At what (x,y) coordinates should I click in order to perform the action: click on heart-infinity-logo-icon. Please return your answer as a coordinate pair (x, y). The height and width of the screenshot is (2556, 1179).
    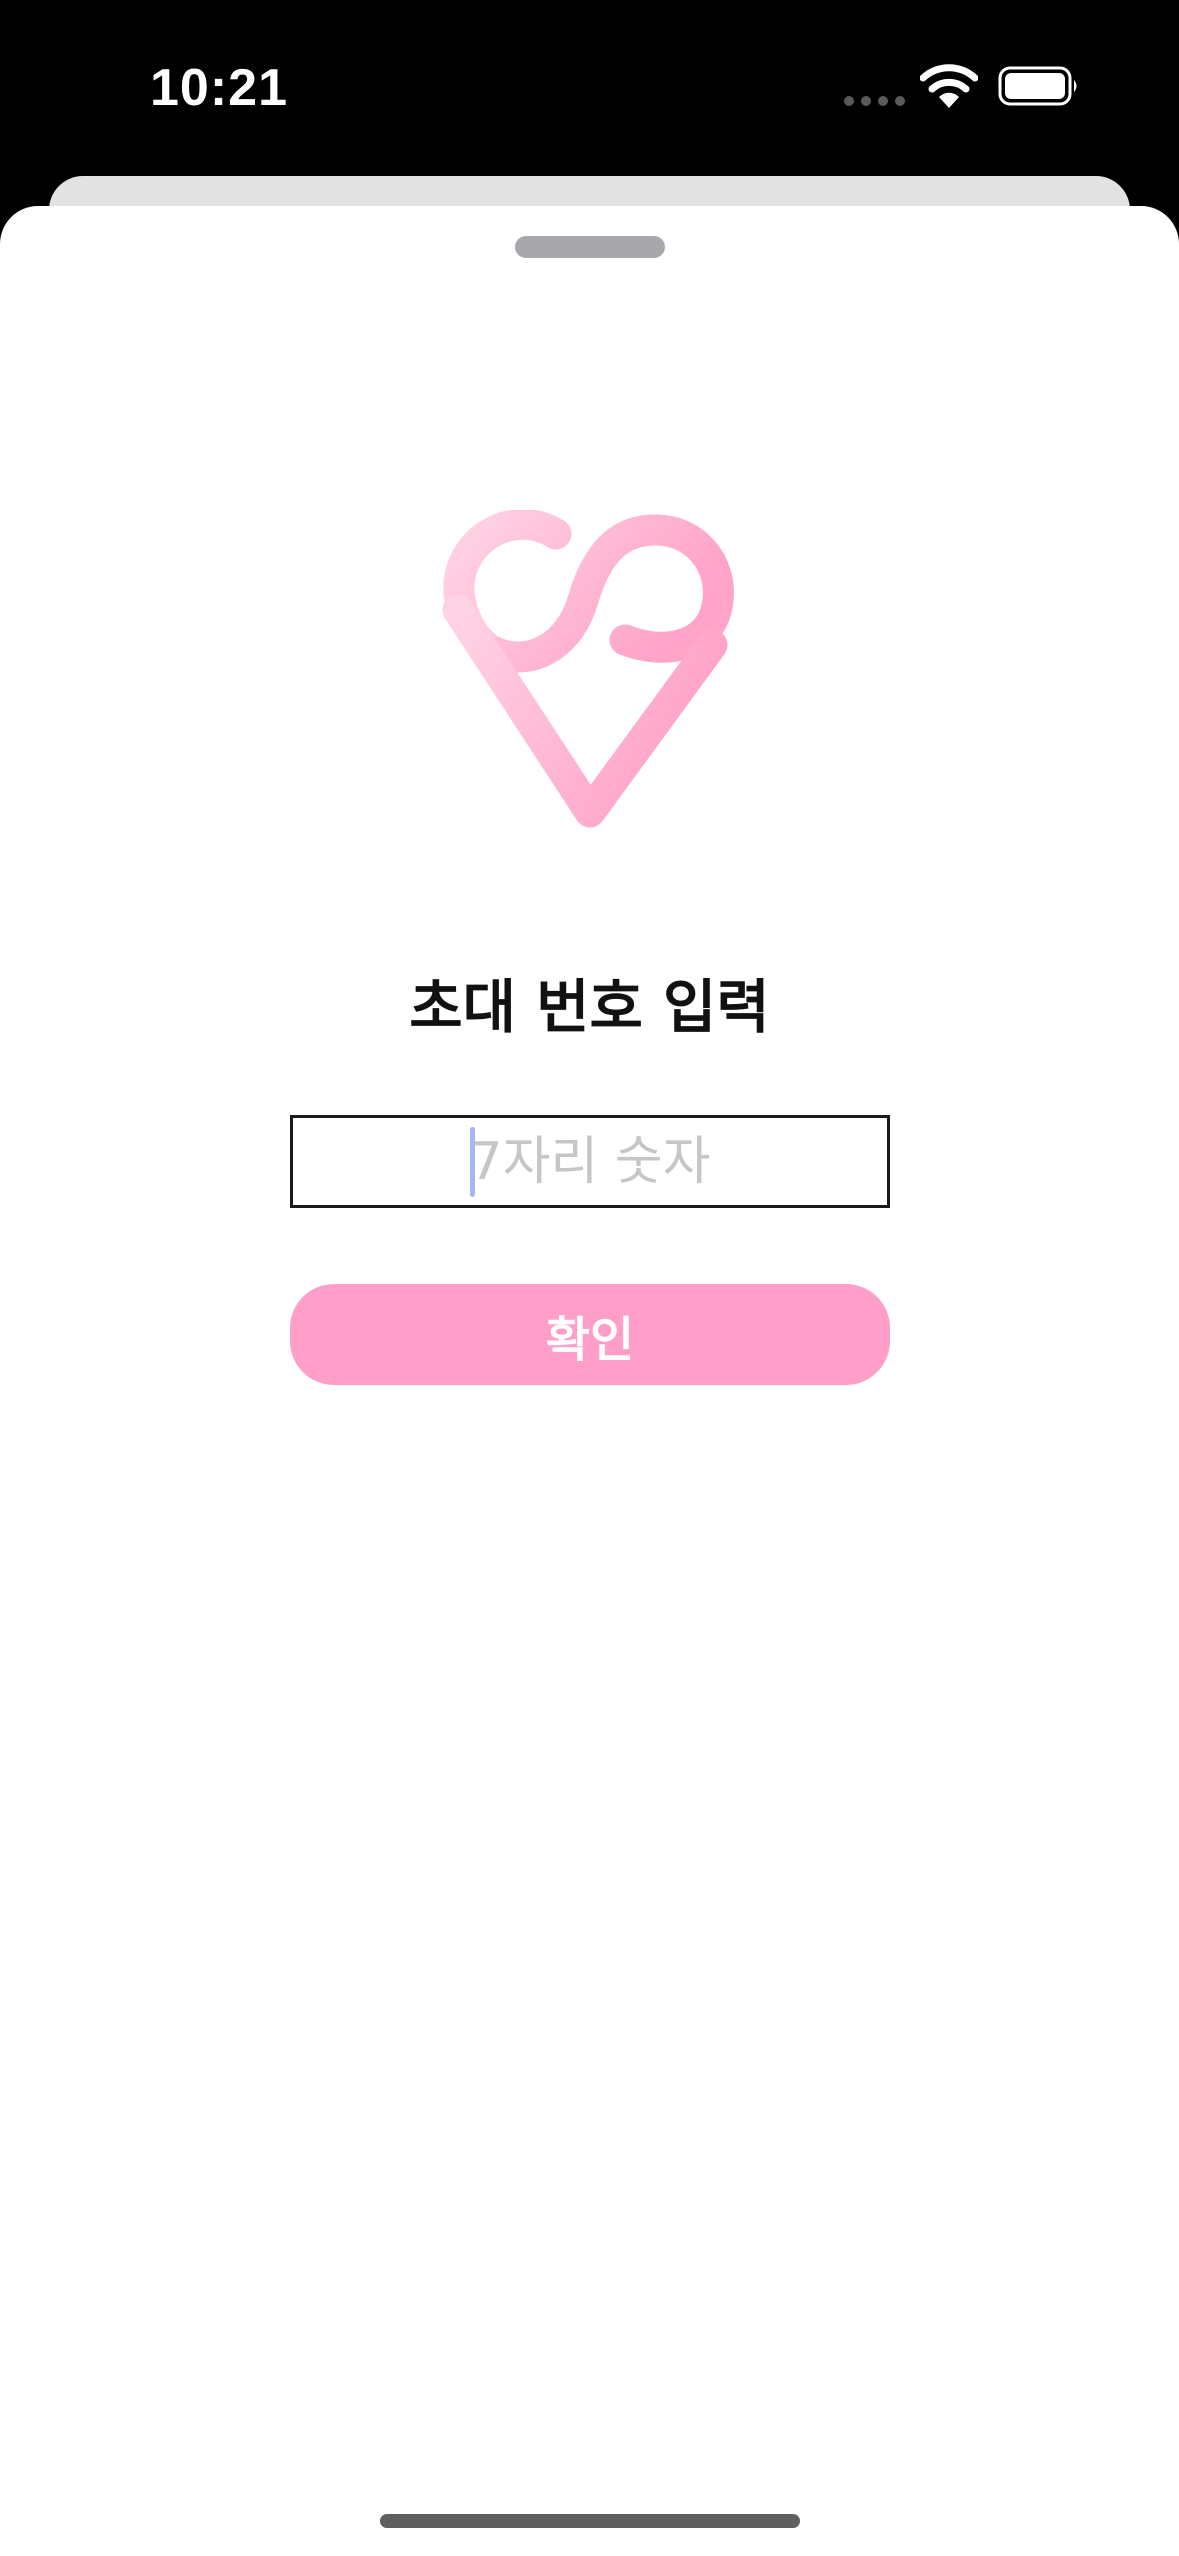
    Looking at the image, I should click on (588, 669).